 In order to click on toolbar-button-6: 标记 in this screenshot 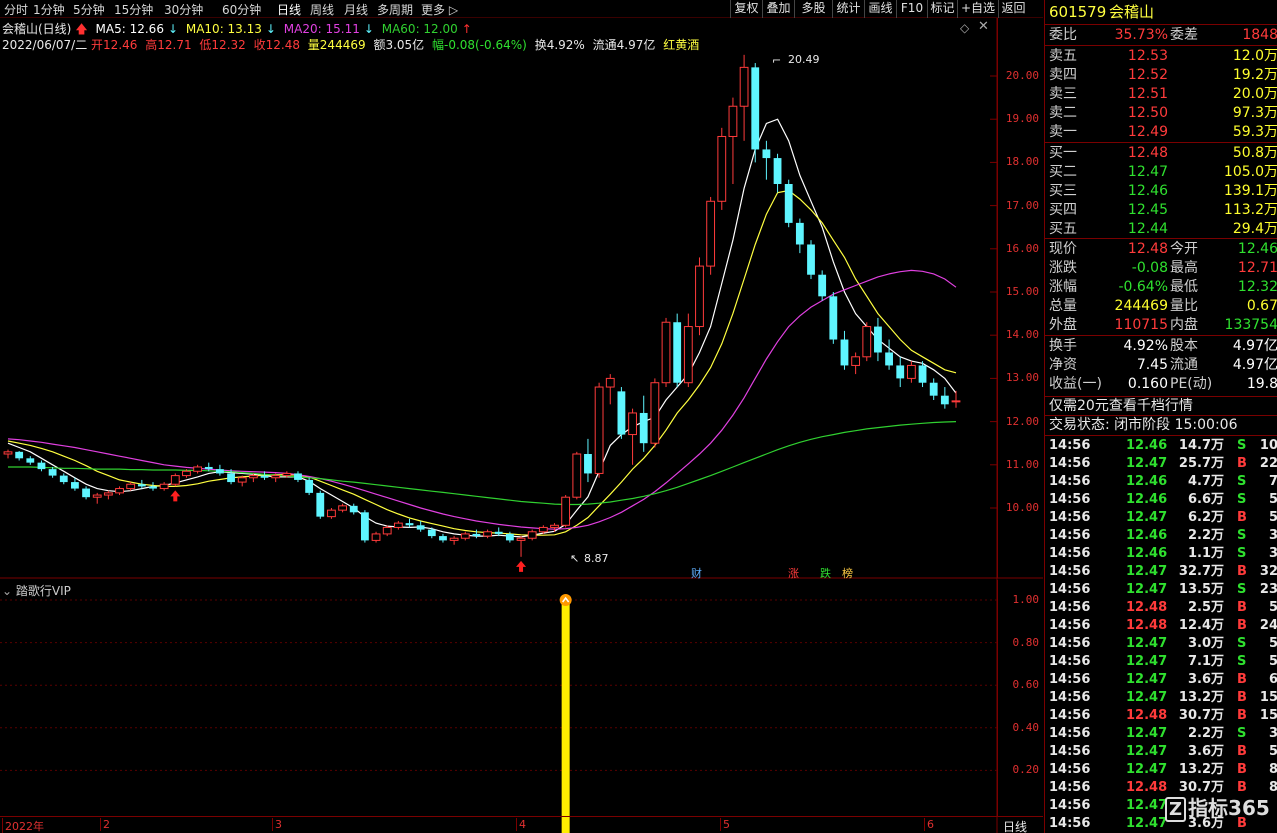, I will do `click(942, 9)`.